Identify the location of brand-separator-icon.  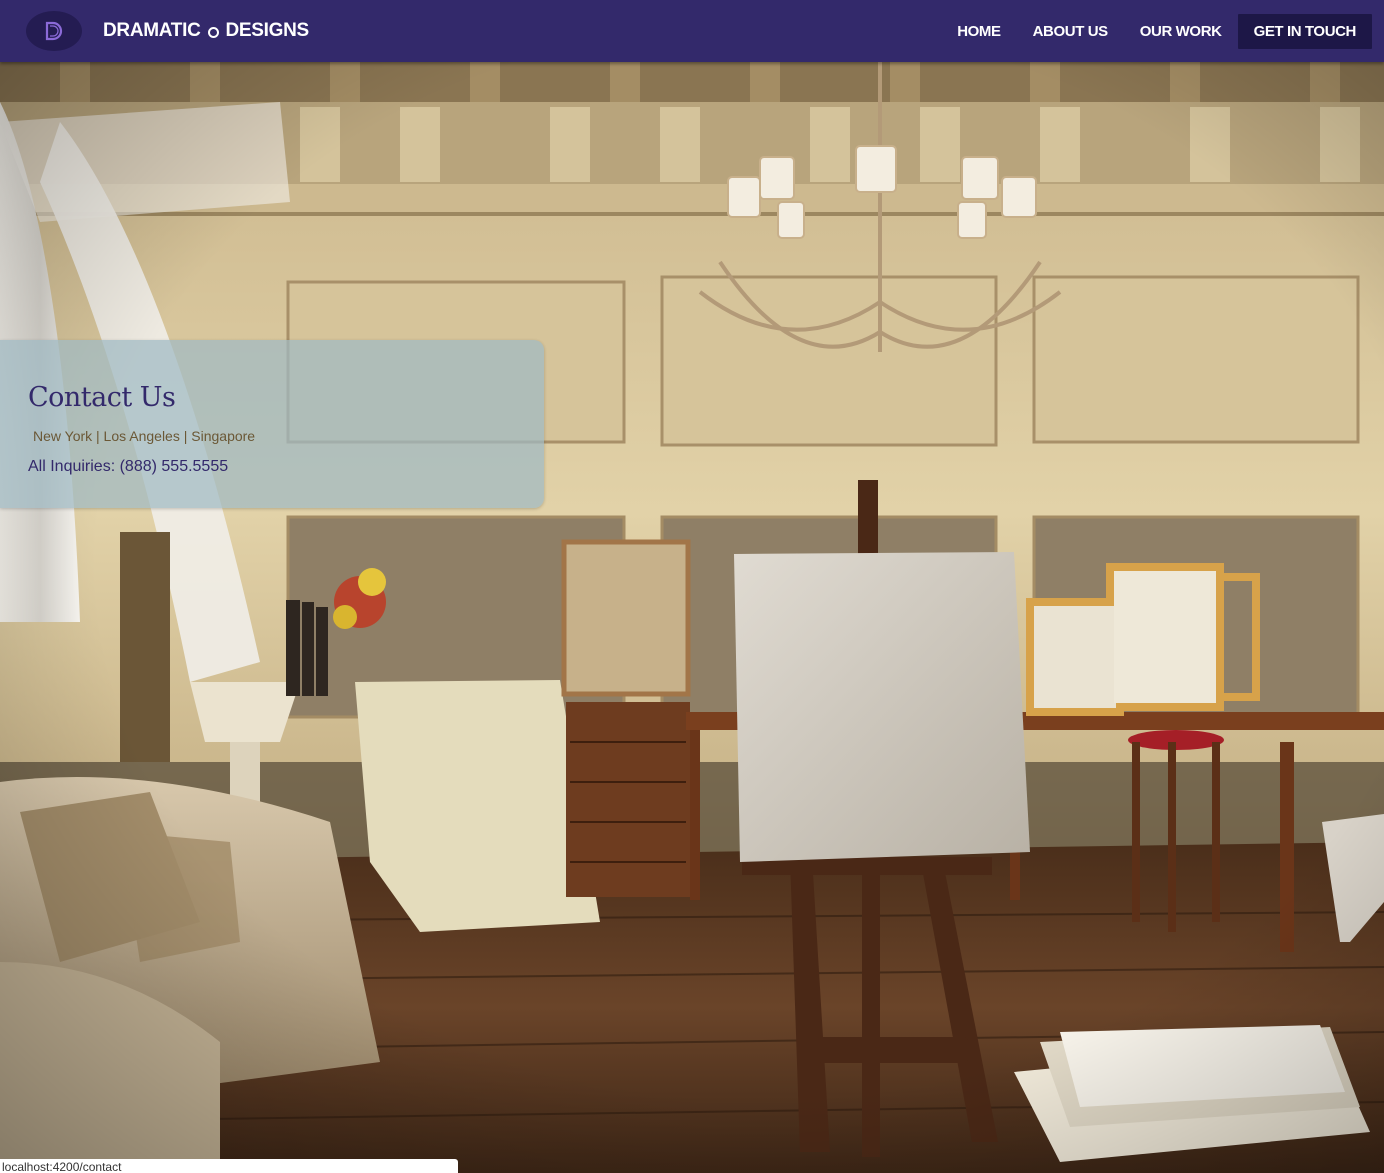
(213, 32).